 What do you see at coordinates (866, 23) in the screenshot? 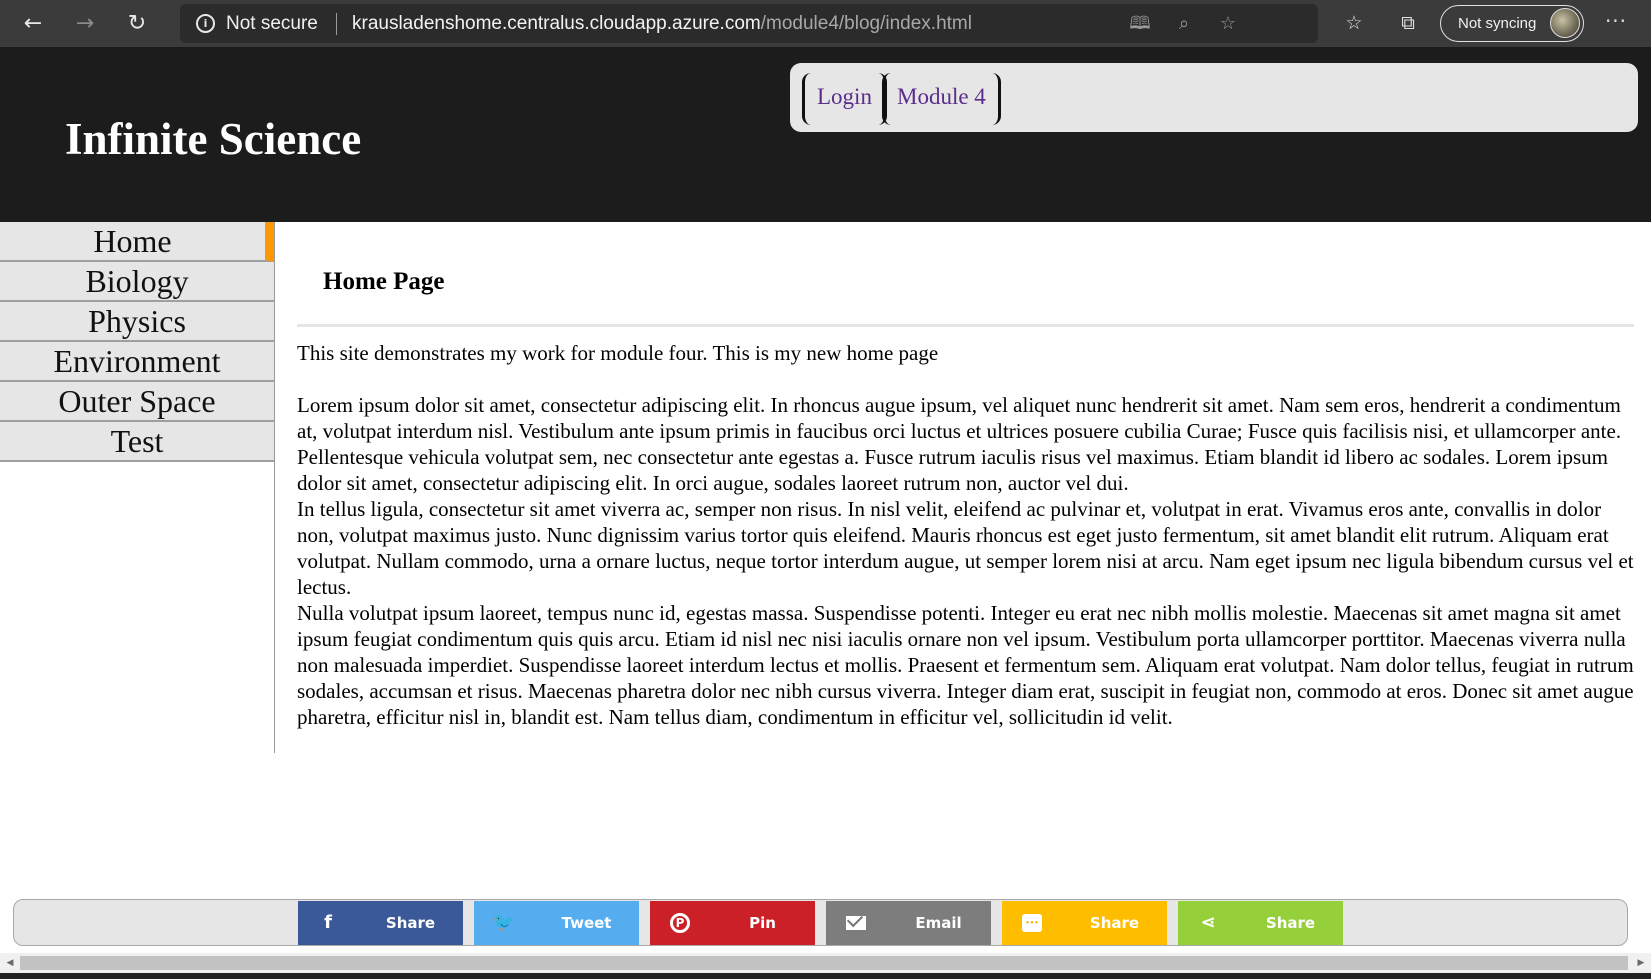
I see `url-path: /module4/blog/index.html` at bounding box center [866, 23].